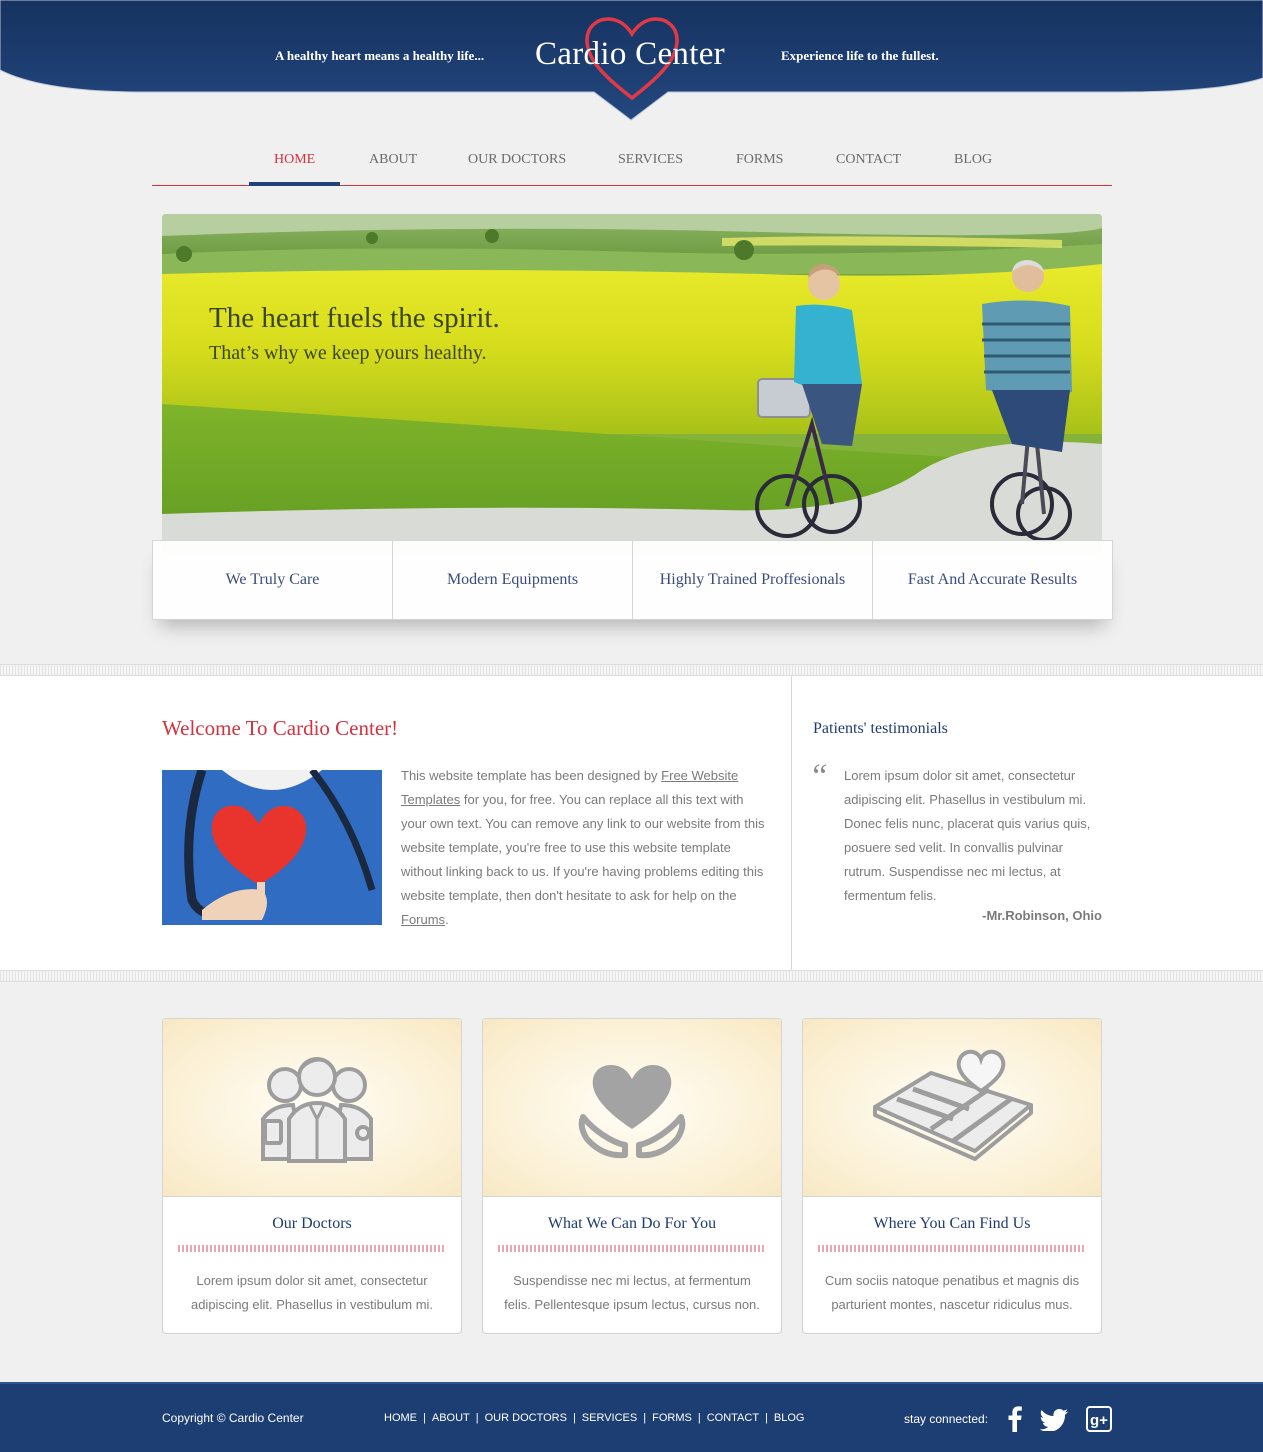 Image resolution: width=1263 pixels, height=1452 pixels. Describe the element at coordinates (631, 670) in the screenshot. I see `section-stripe-top` at that location.